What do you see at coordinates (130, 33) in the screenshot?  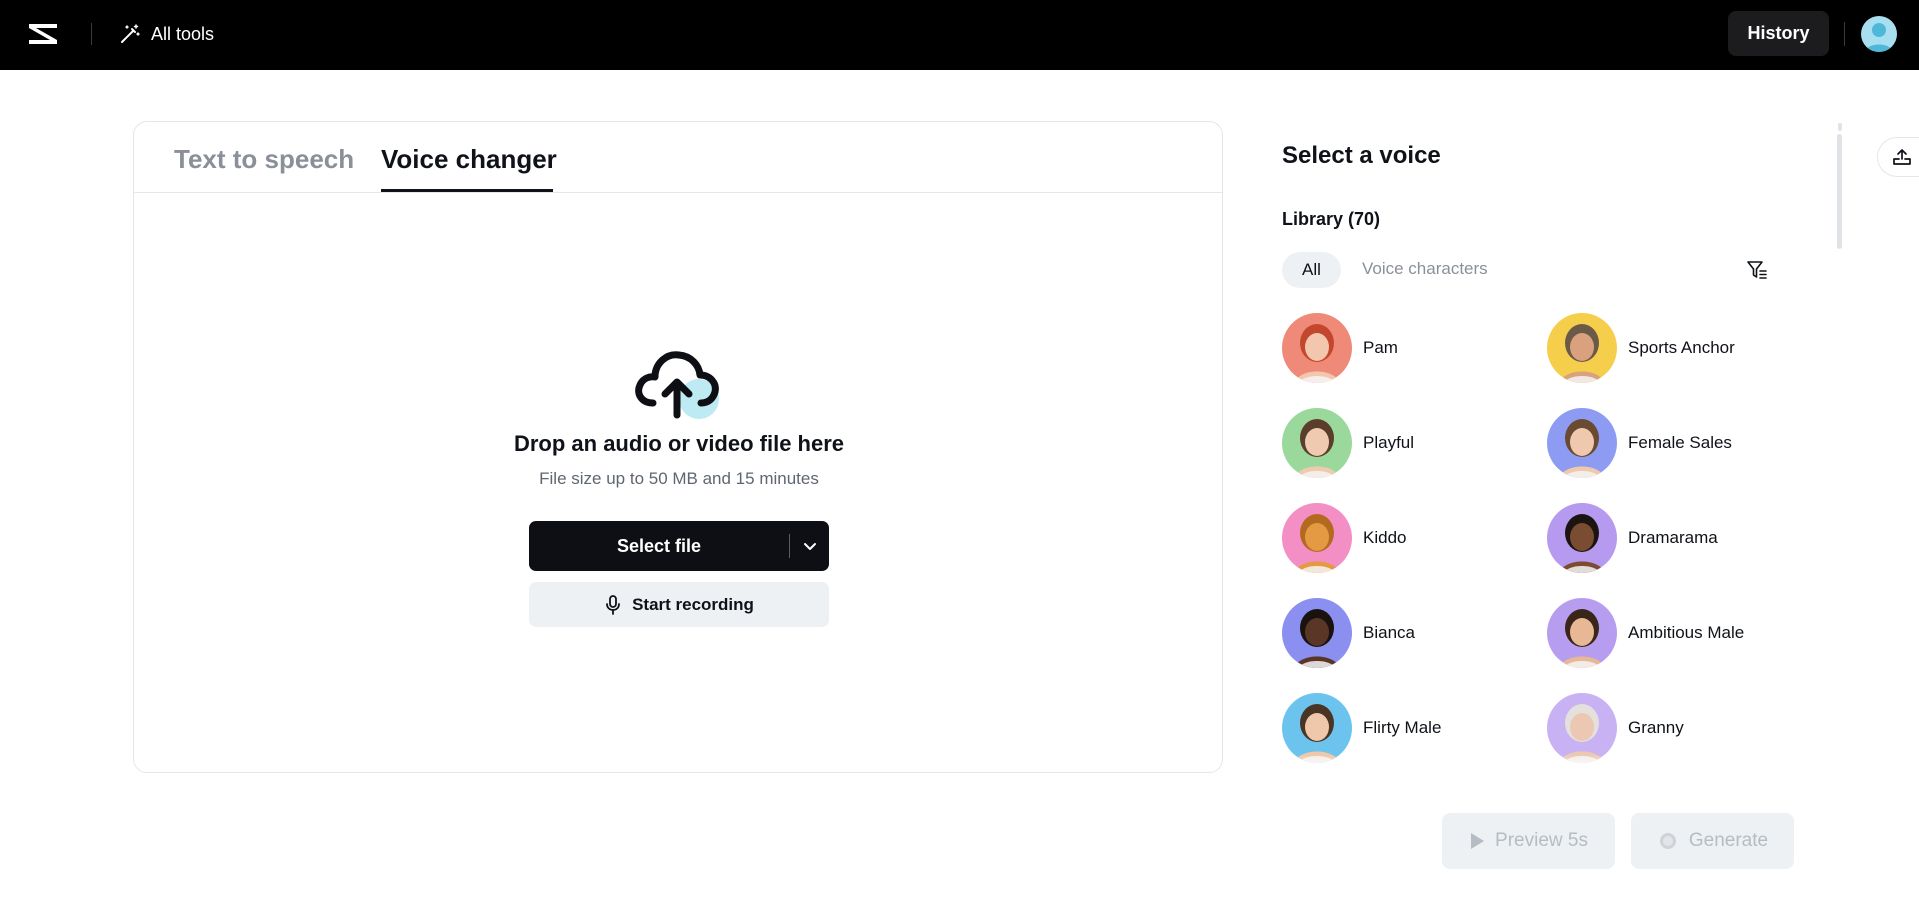 I see `magic-wand-icon` at bounding box center [130, 33].